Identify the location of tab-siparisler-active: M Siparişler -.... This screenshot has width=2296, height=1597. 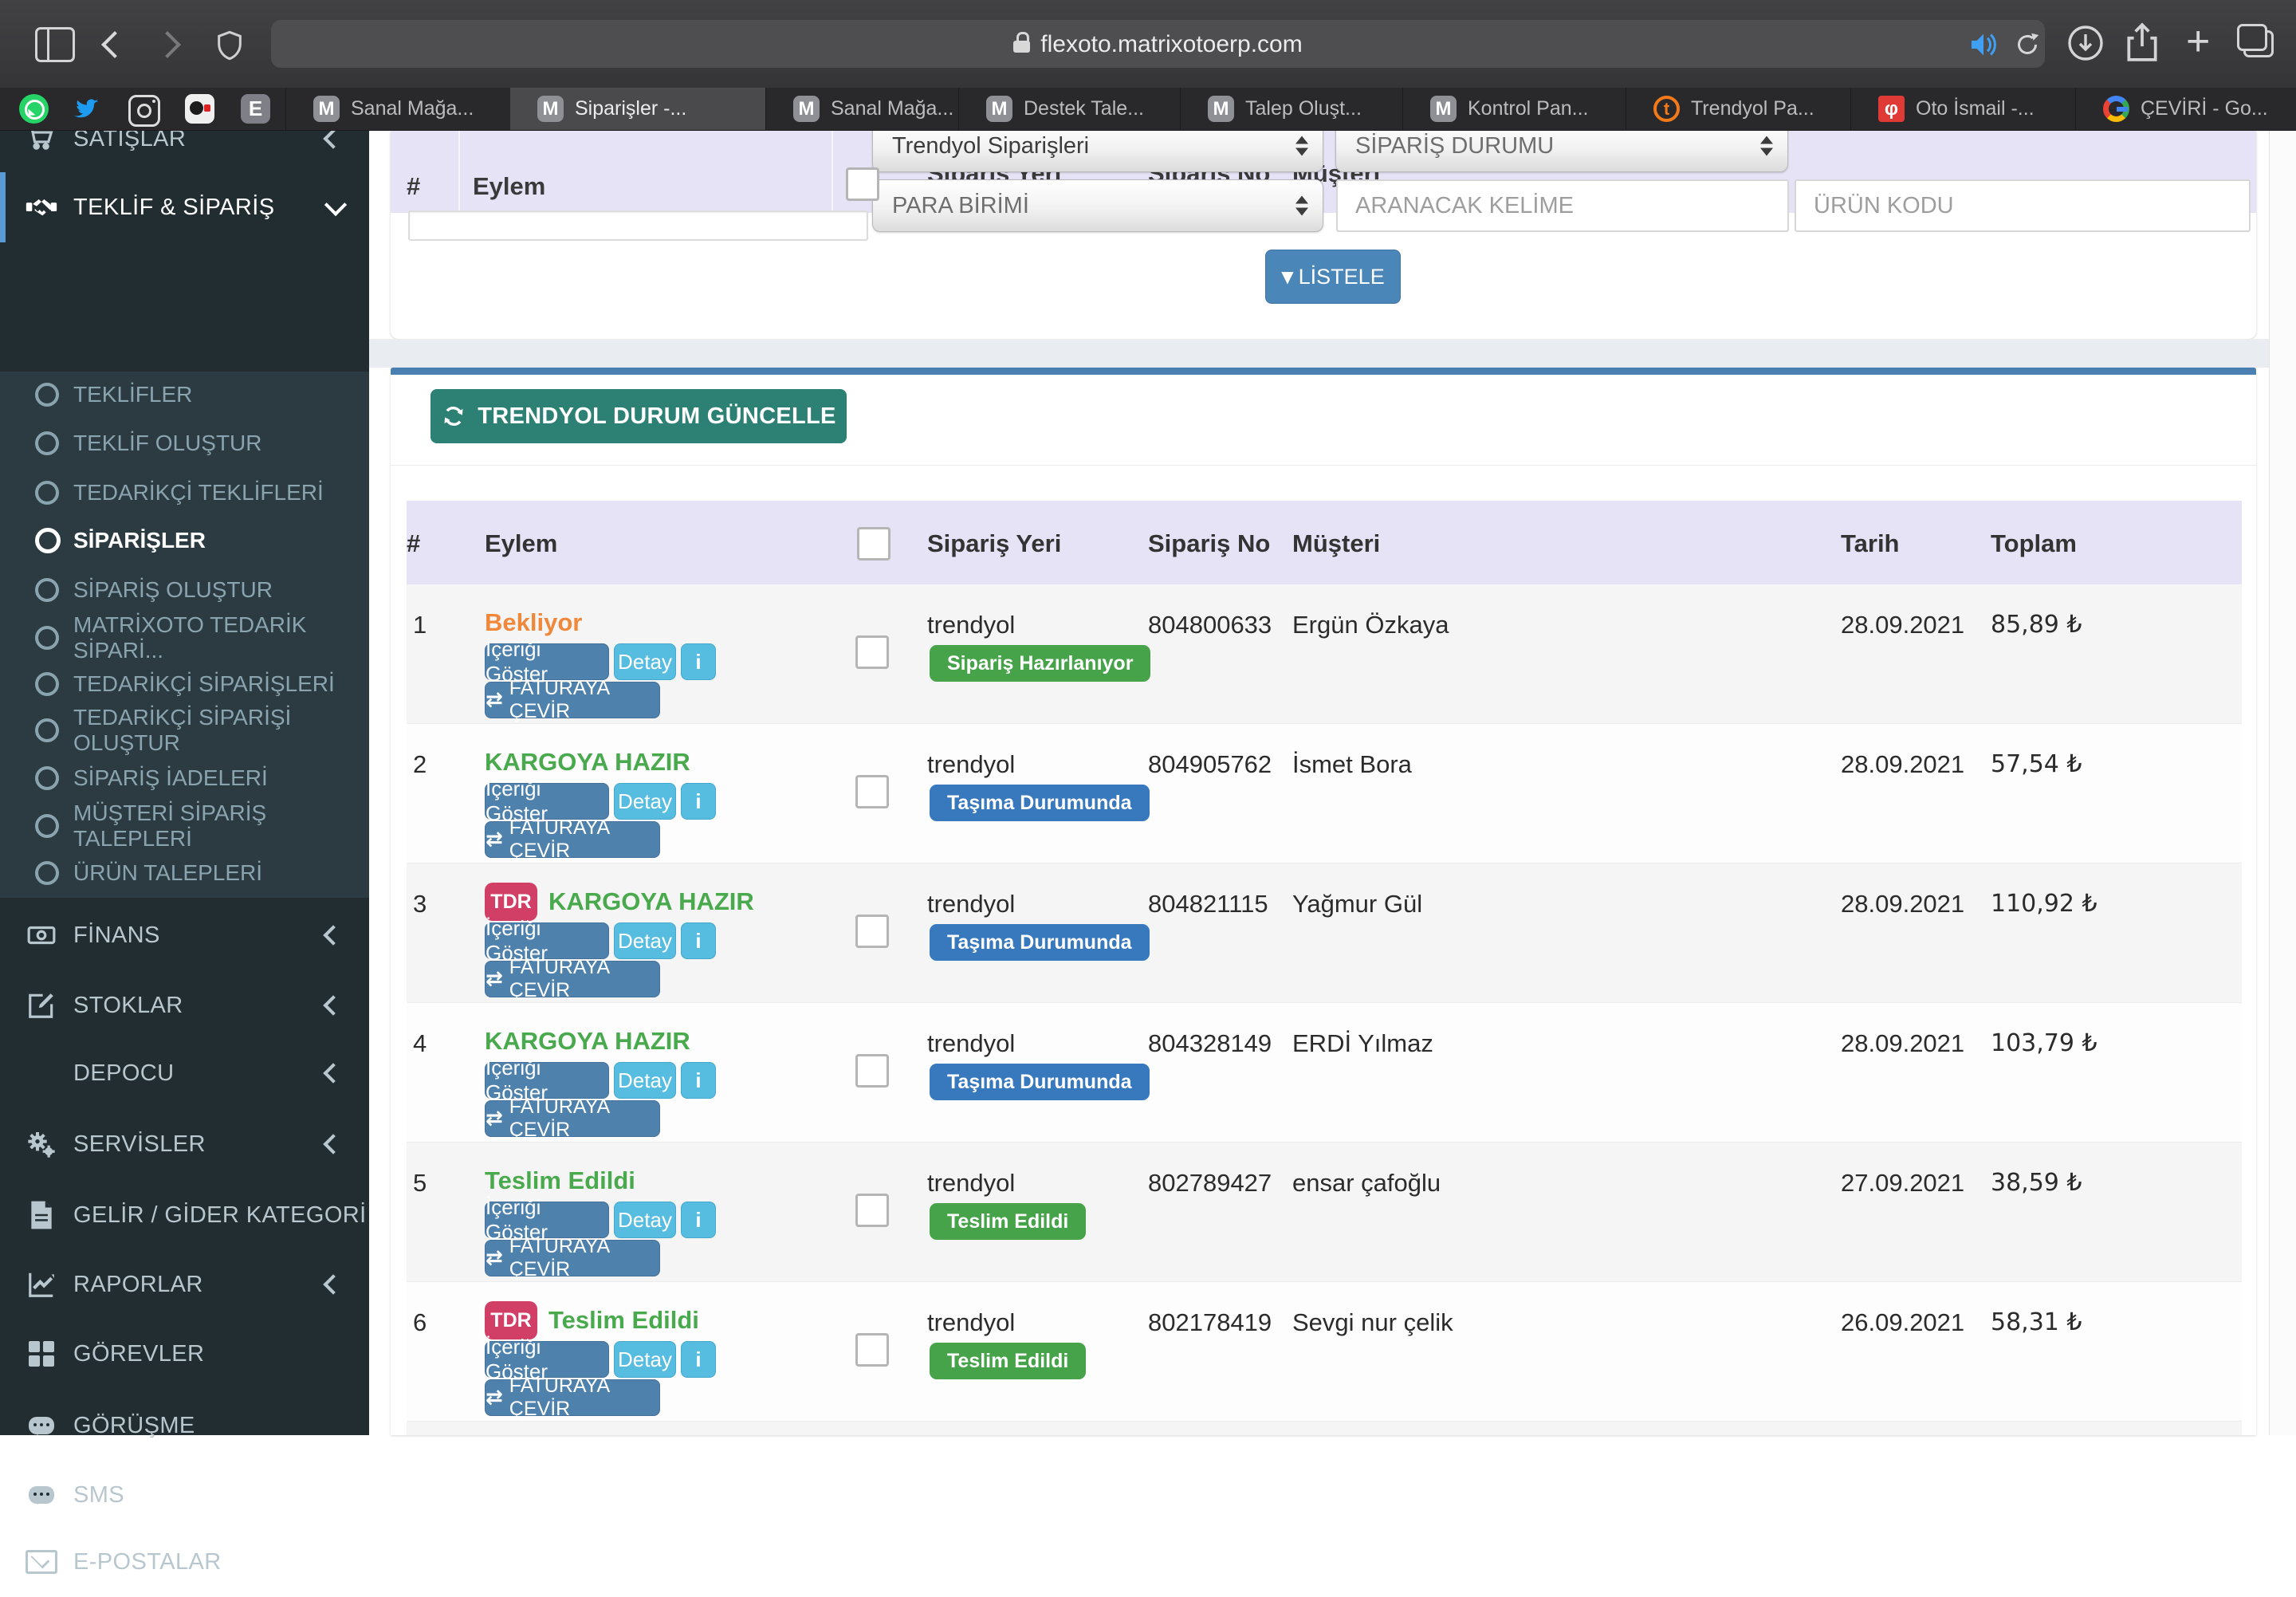
(637, 109).